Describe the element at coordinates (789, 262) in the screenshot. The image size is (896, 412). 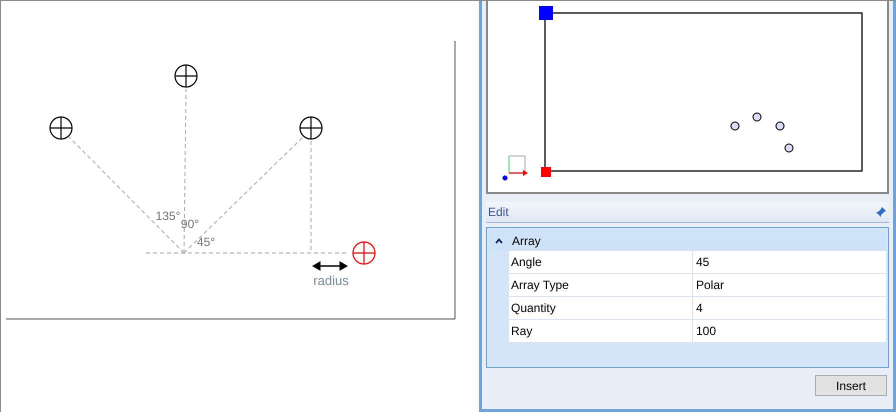
I see `property-value: 45` at that location.